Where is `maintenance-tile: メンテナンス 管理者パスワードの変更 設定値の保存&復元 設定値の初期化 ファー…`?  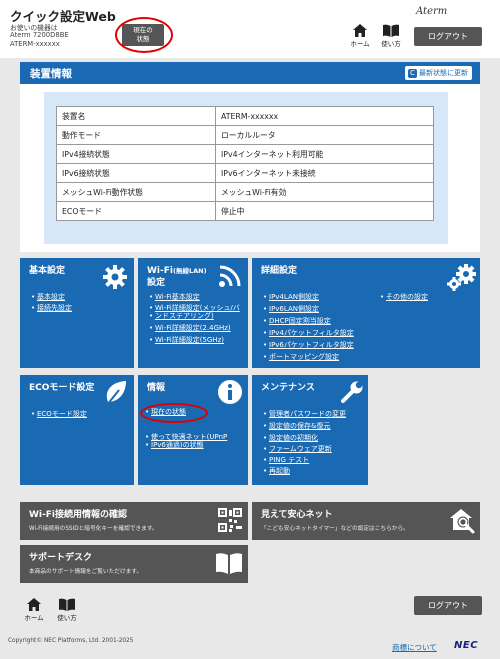
maintenance-tile: メンテナンス 管理者パスワードの変更 設定値の保存&復元 設定値の初期化 ファー… is located at coordinates (310, 430).